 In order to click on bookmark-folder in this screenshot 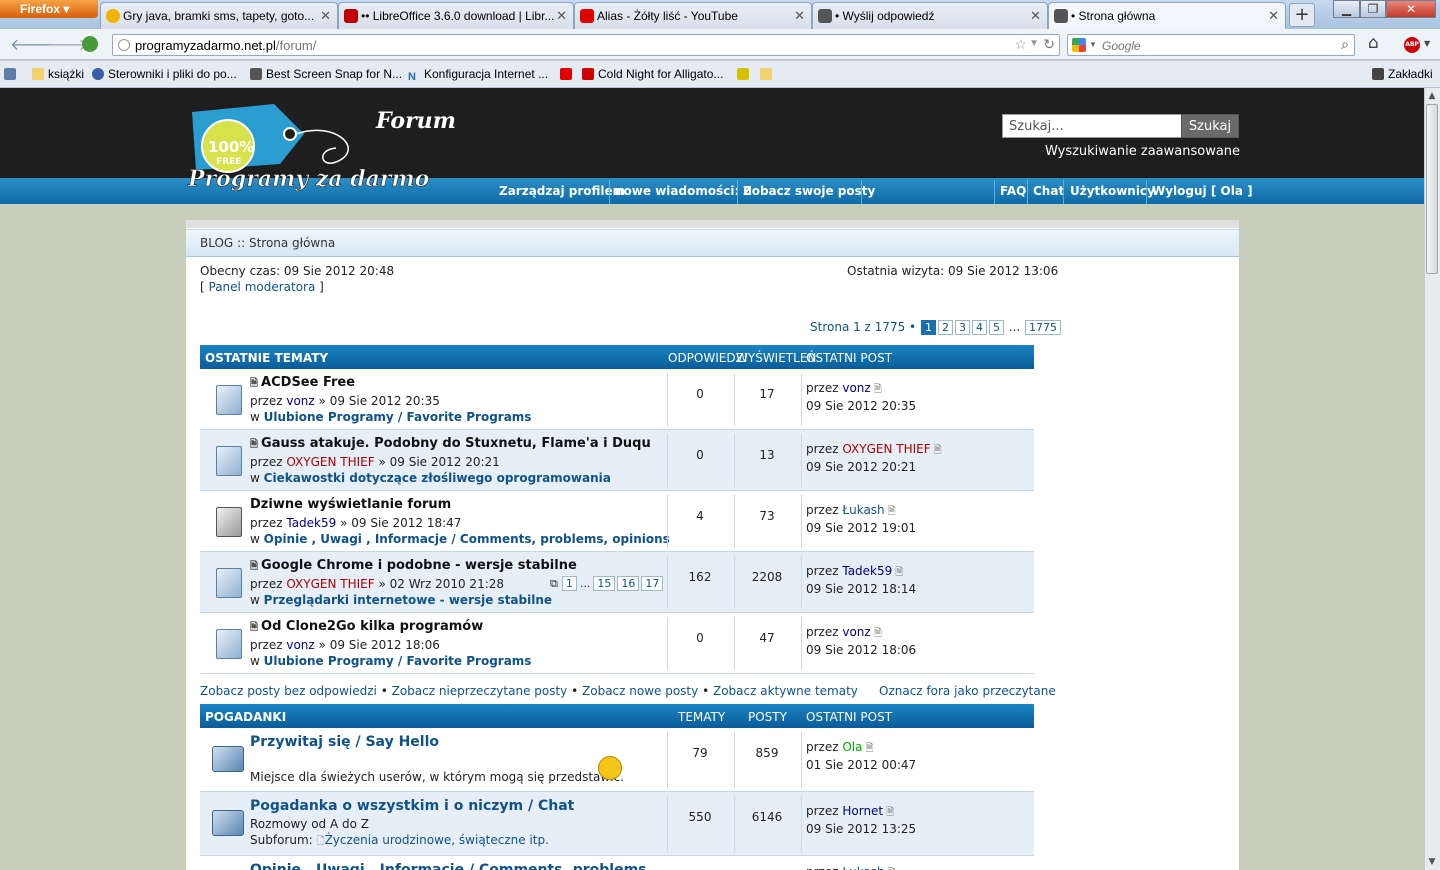, I will do `click(768, 74)`.